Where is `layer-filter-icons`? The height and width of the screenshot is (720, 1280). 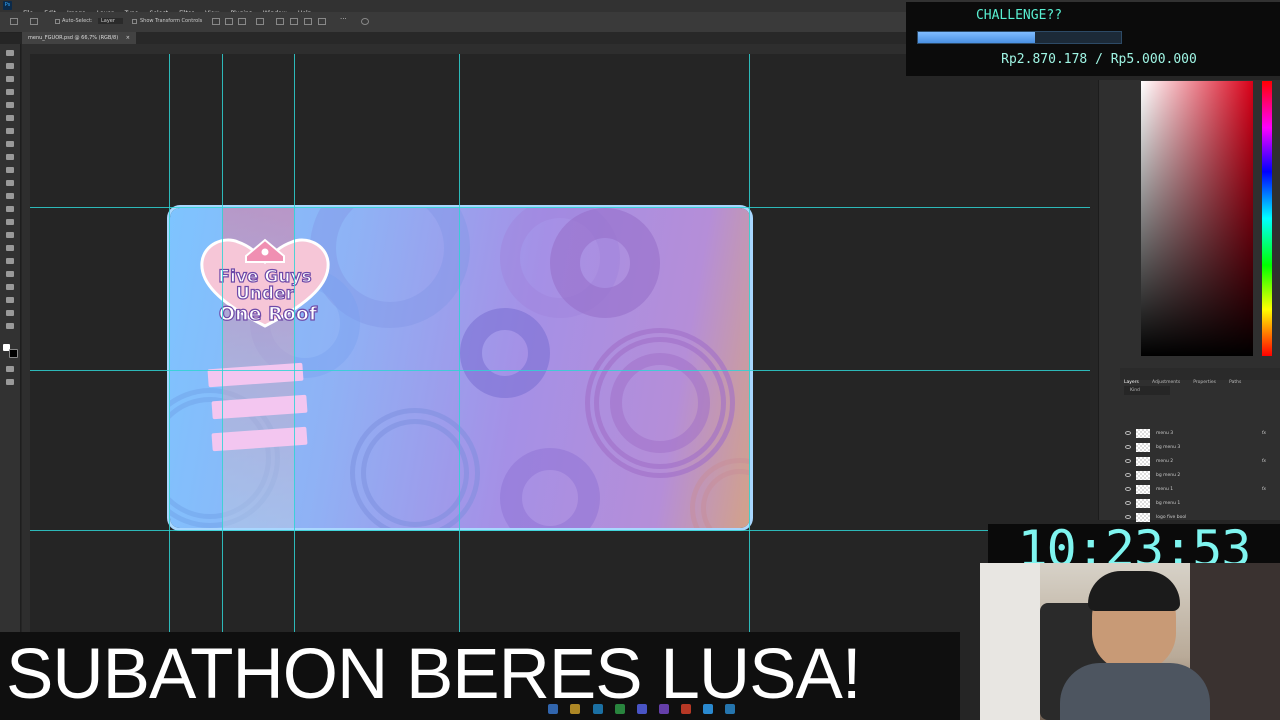
layer-filter-icons is located at coordinates (1203, 390).